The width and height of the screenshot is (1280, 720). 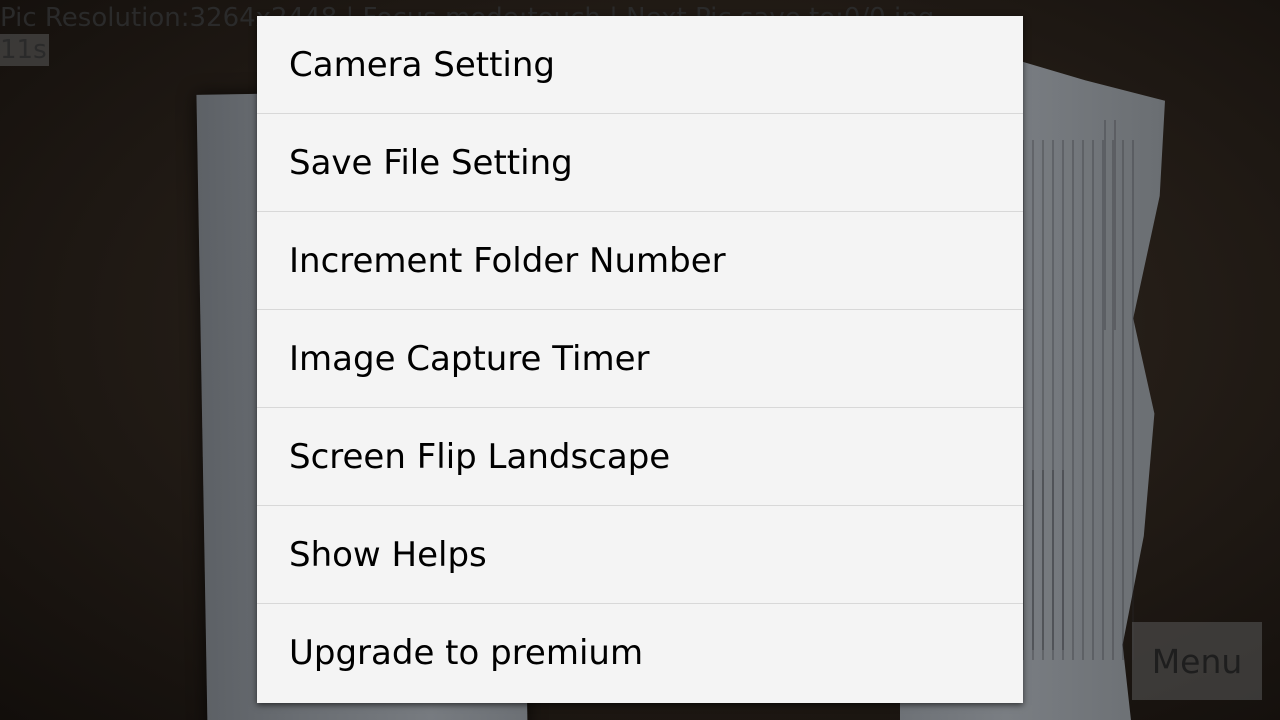 I want to click on menu-item-screen-flip-landscape: Screen Flip Landscape, so click(x=640, y=457).